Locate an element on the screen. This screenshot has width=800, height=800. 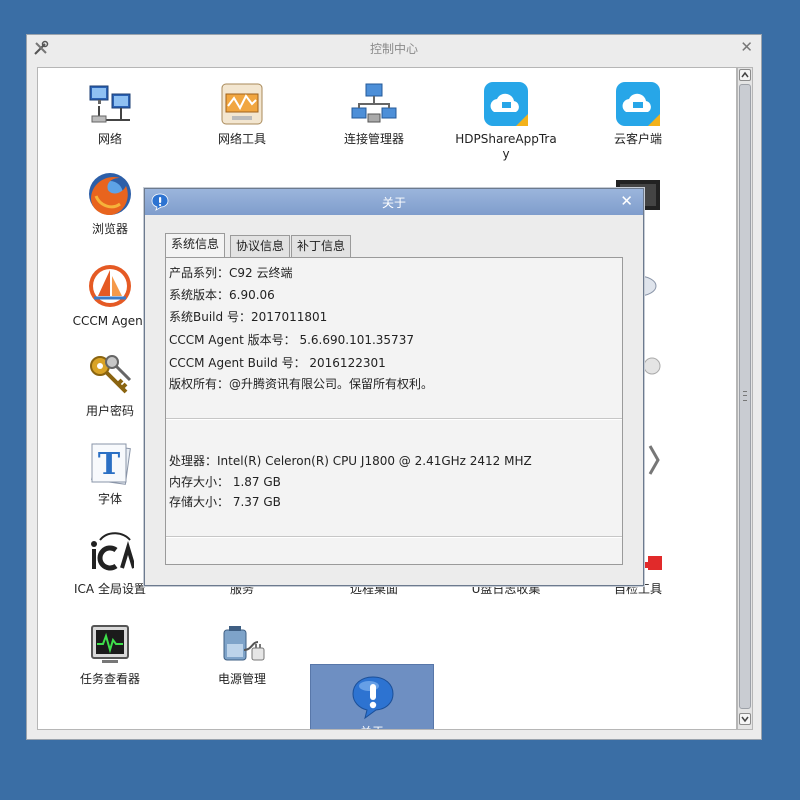
item-connection-manager: 连接管理器 is located at coordinates (374, 112).